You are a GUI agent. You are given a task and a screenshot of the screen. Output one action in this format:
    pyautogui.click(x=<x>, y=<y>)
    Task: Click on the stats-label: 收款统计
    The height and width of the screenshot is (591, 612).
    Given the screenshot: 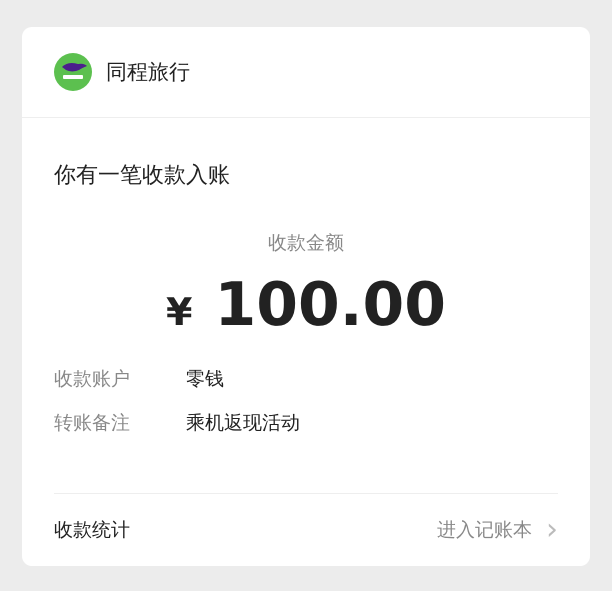 What is the action you would take?
    pyautogui.click(x=92, y=530)
    